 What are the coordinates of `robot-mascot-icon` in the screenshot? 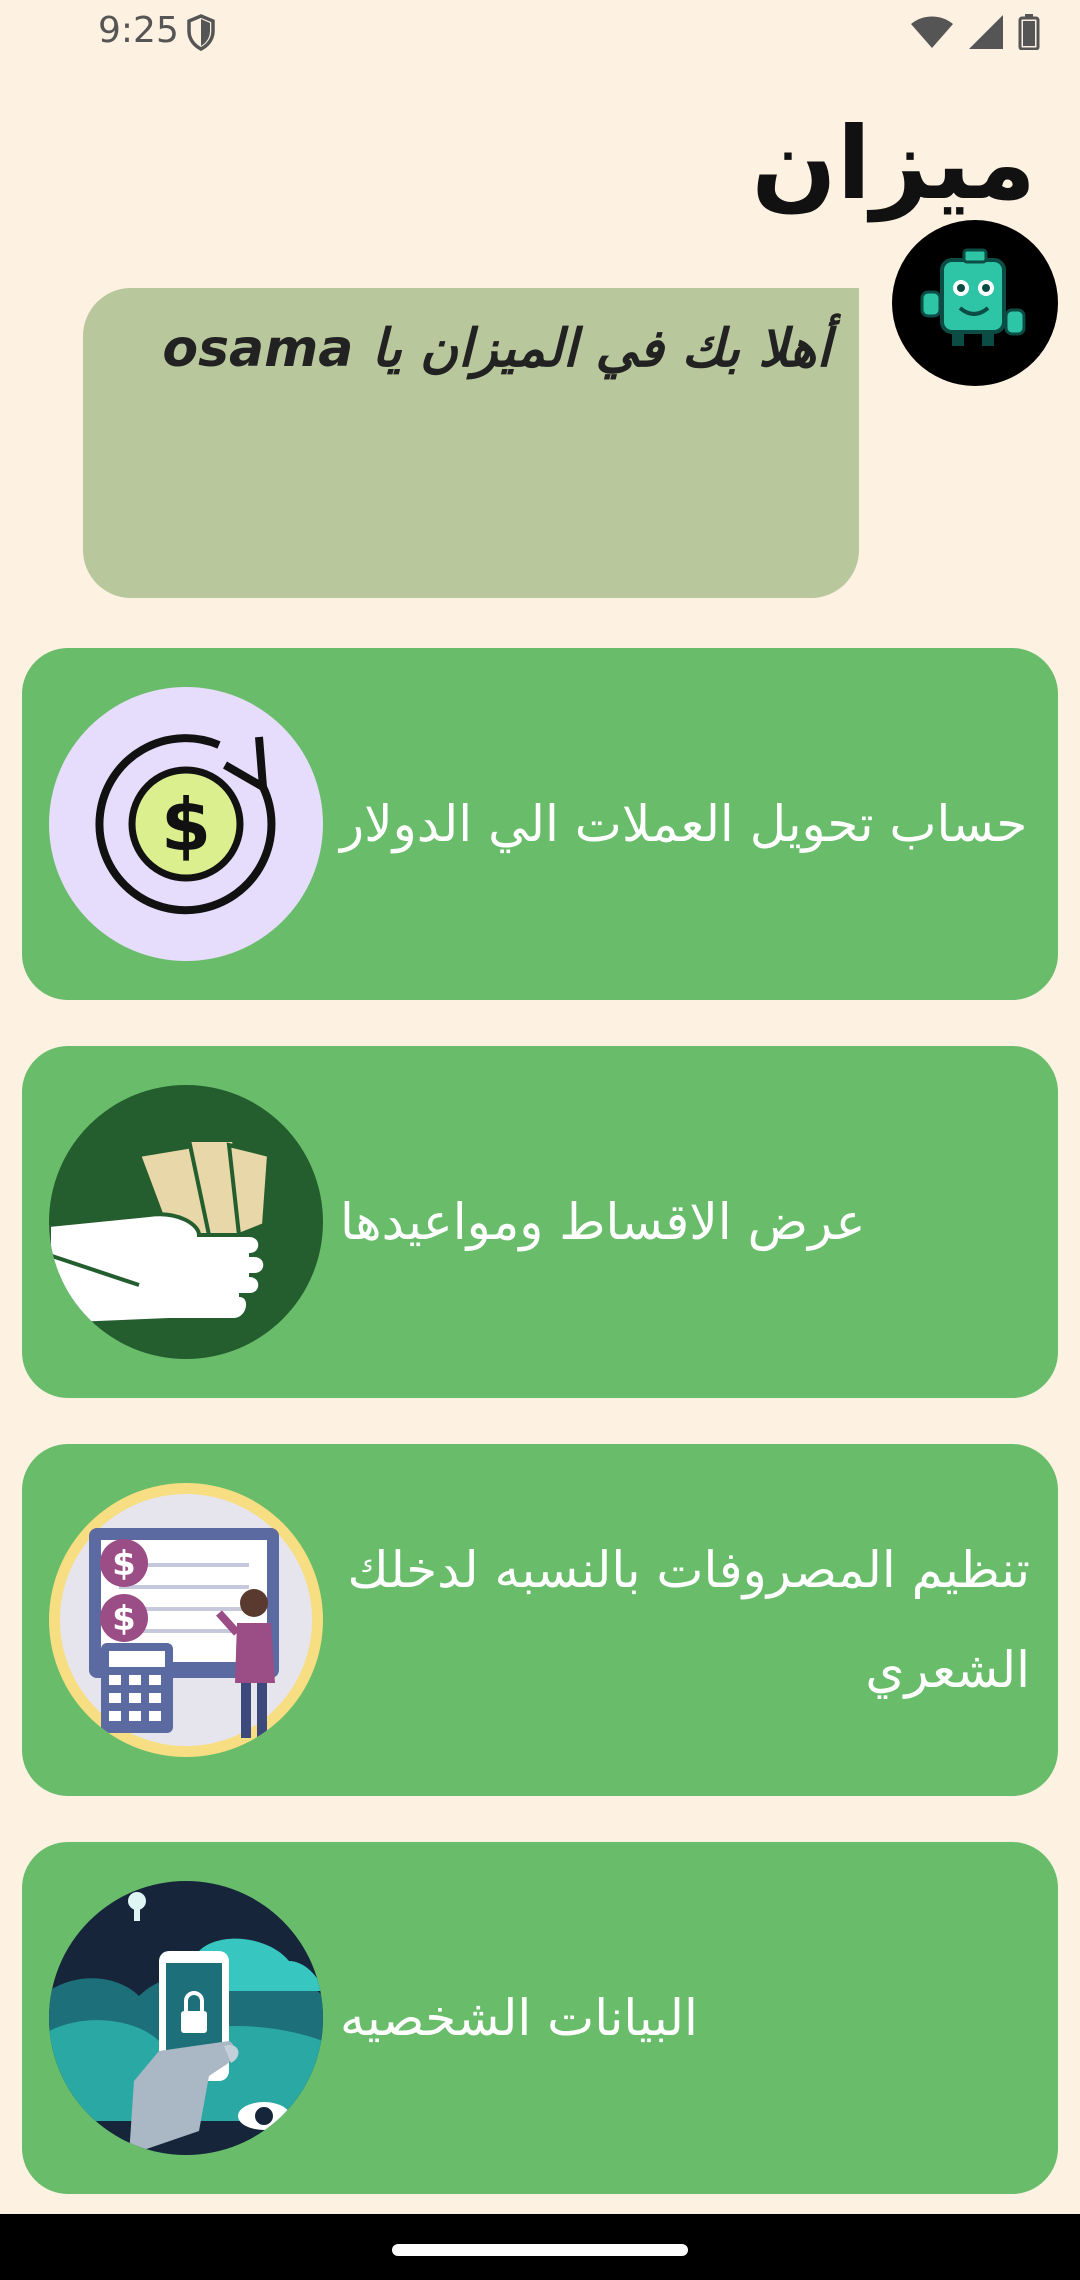 It's located at (973, 297).